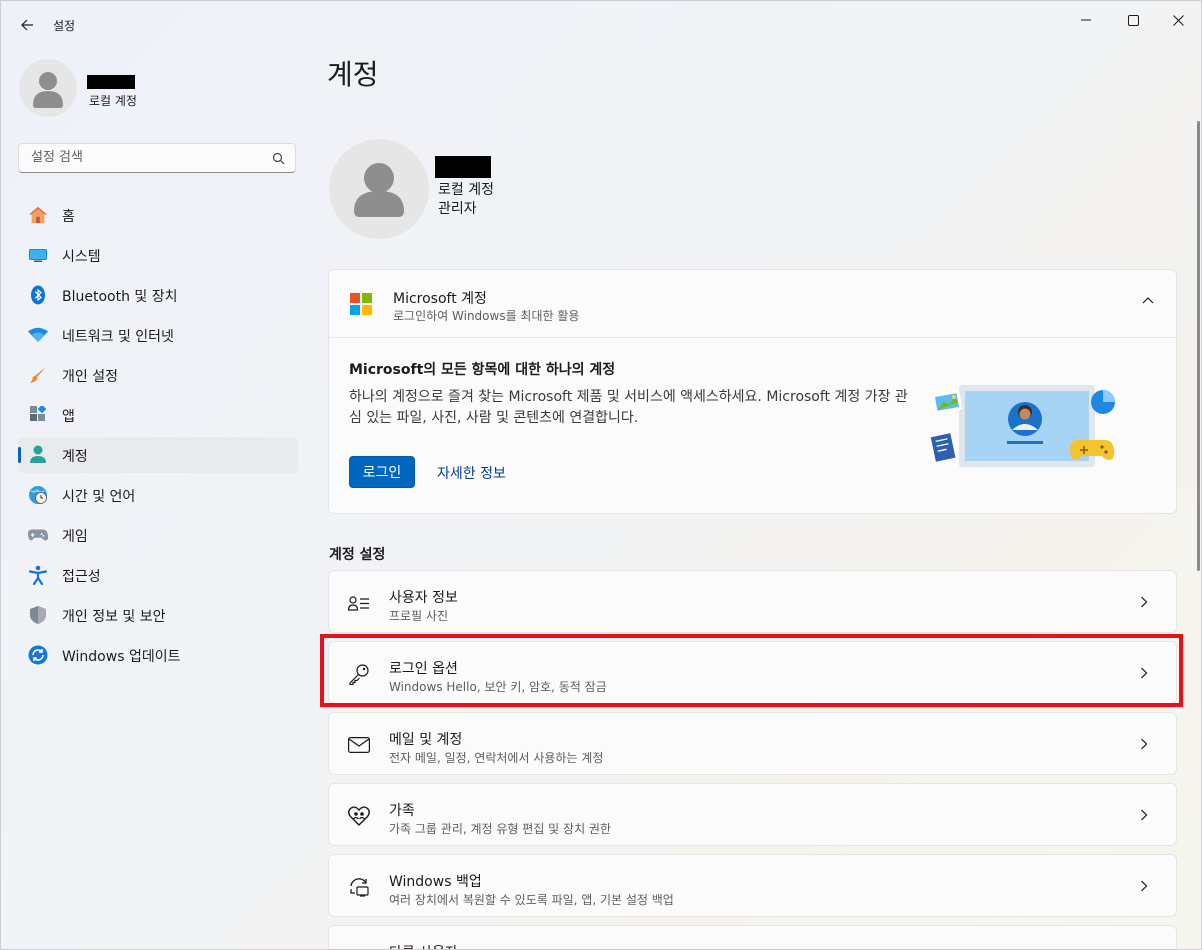 Image resolution: width=1202 pixels, height=950 pixels. I want to click on sidebar-item-system: 시스템, so click(158, 255).